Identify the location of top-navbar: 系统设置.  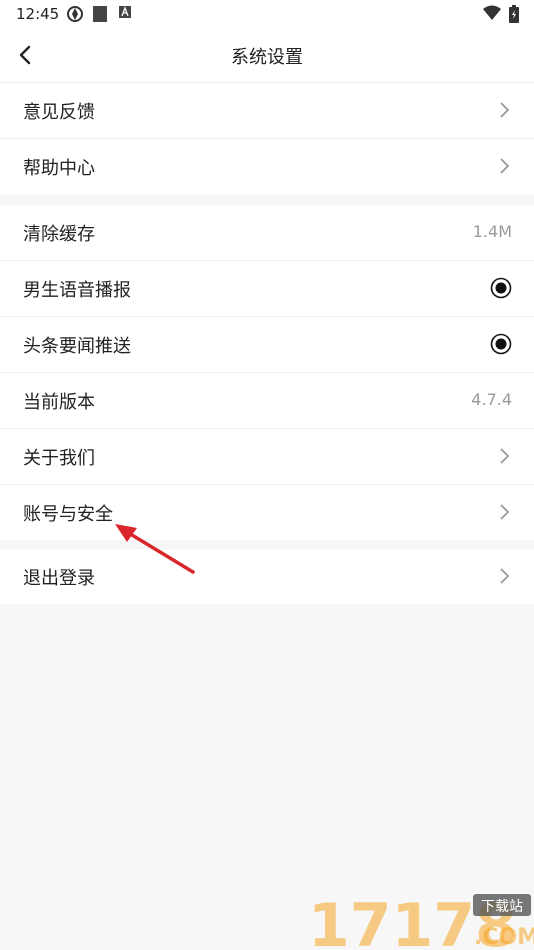
(267, 55).